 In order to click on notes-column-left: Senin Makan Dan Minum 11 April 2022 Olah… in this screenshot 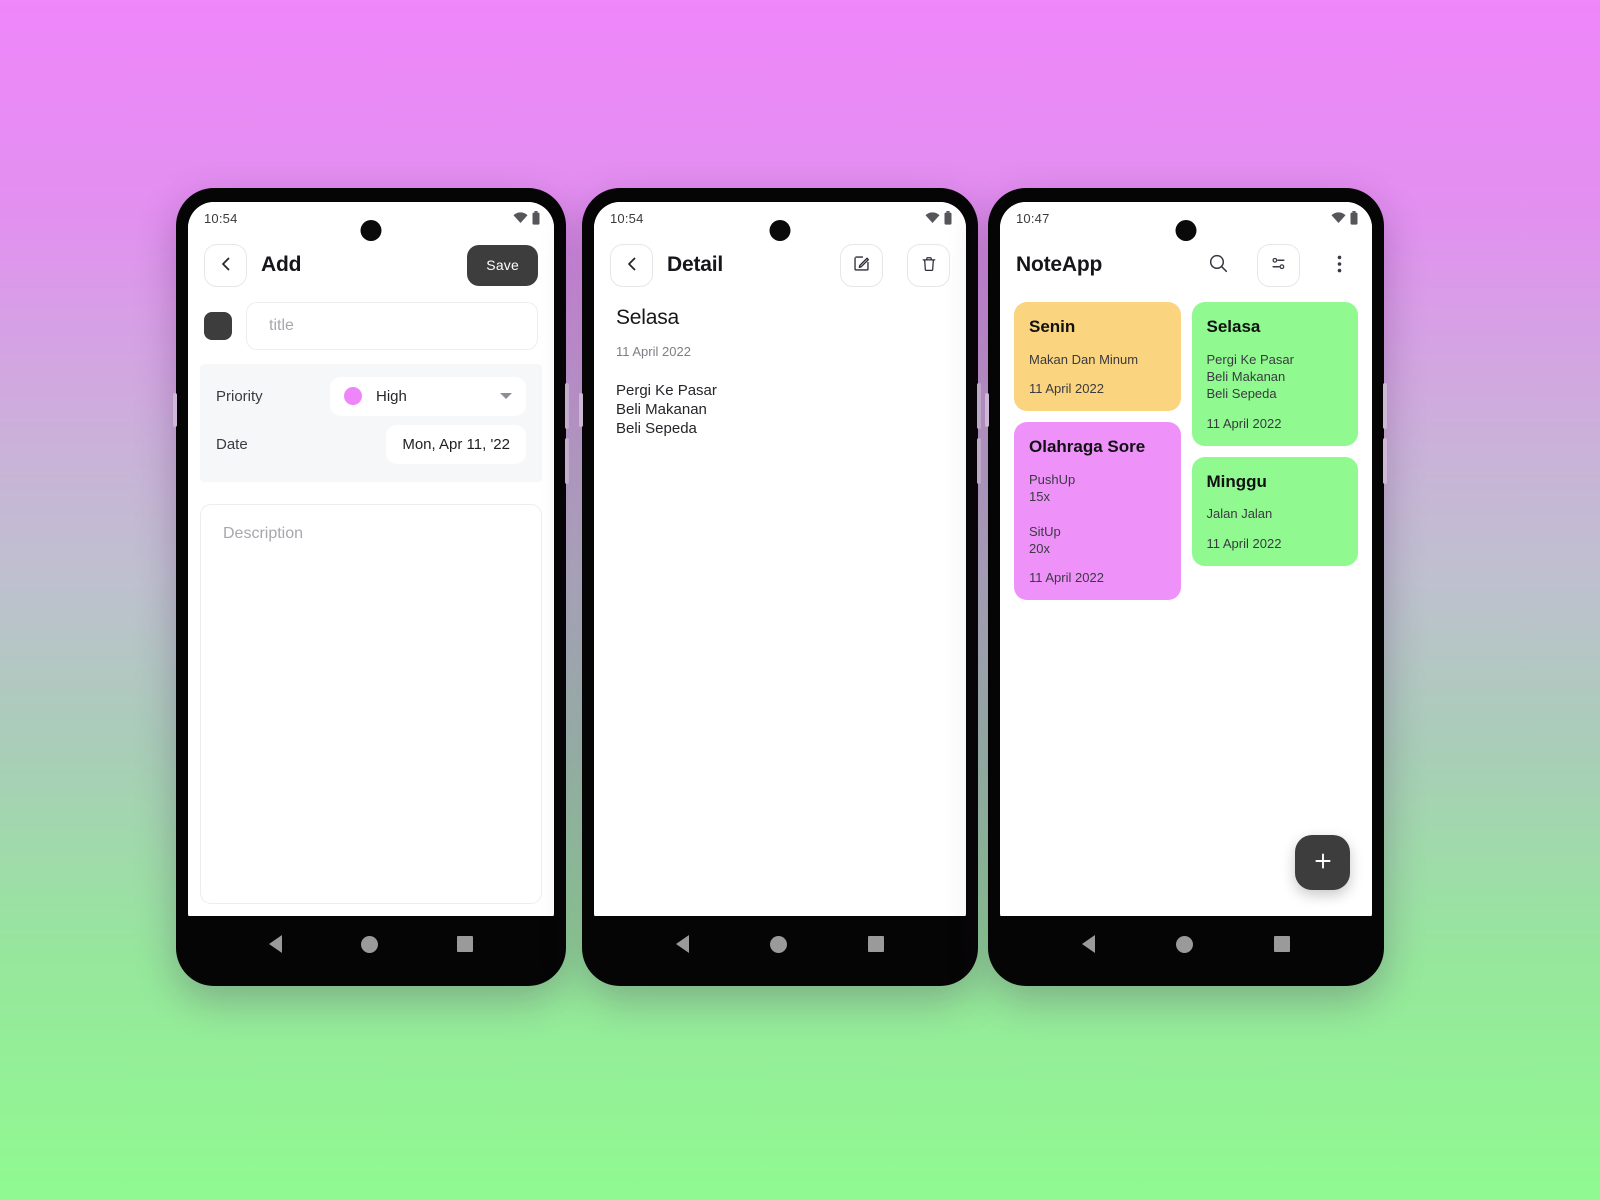, I will do `click(1097, 451)`.